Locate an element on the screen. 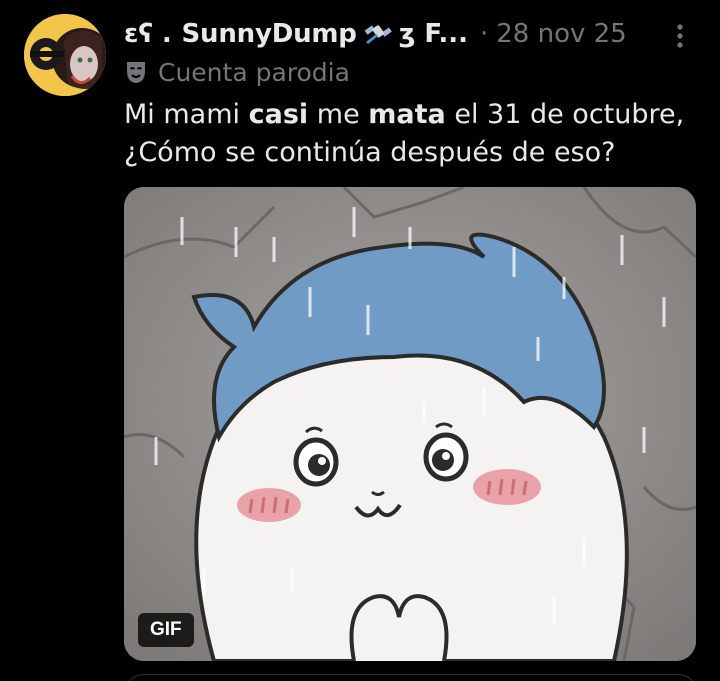  tweet-text-line-2: ¿Cómo se continúa después de eso? is located at coordinates (370, 152).